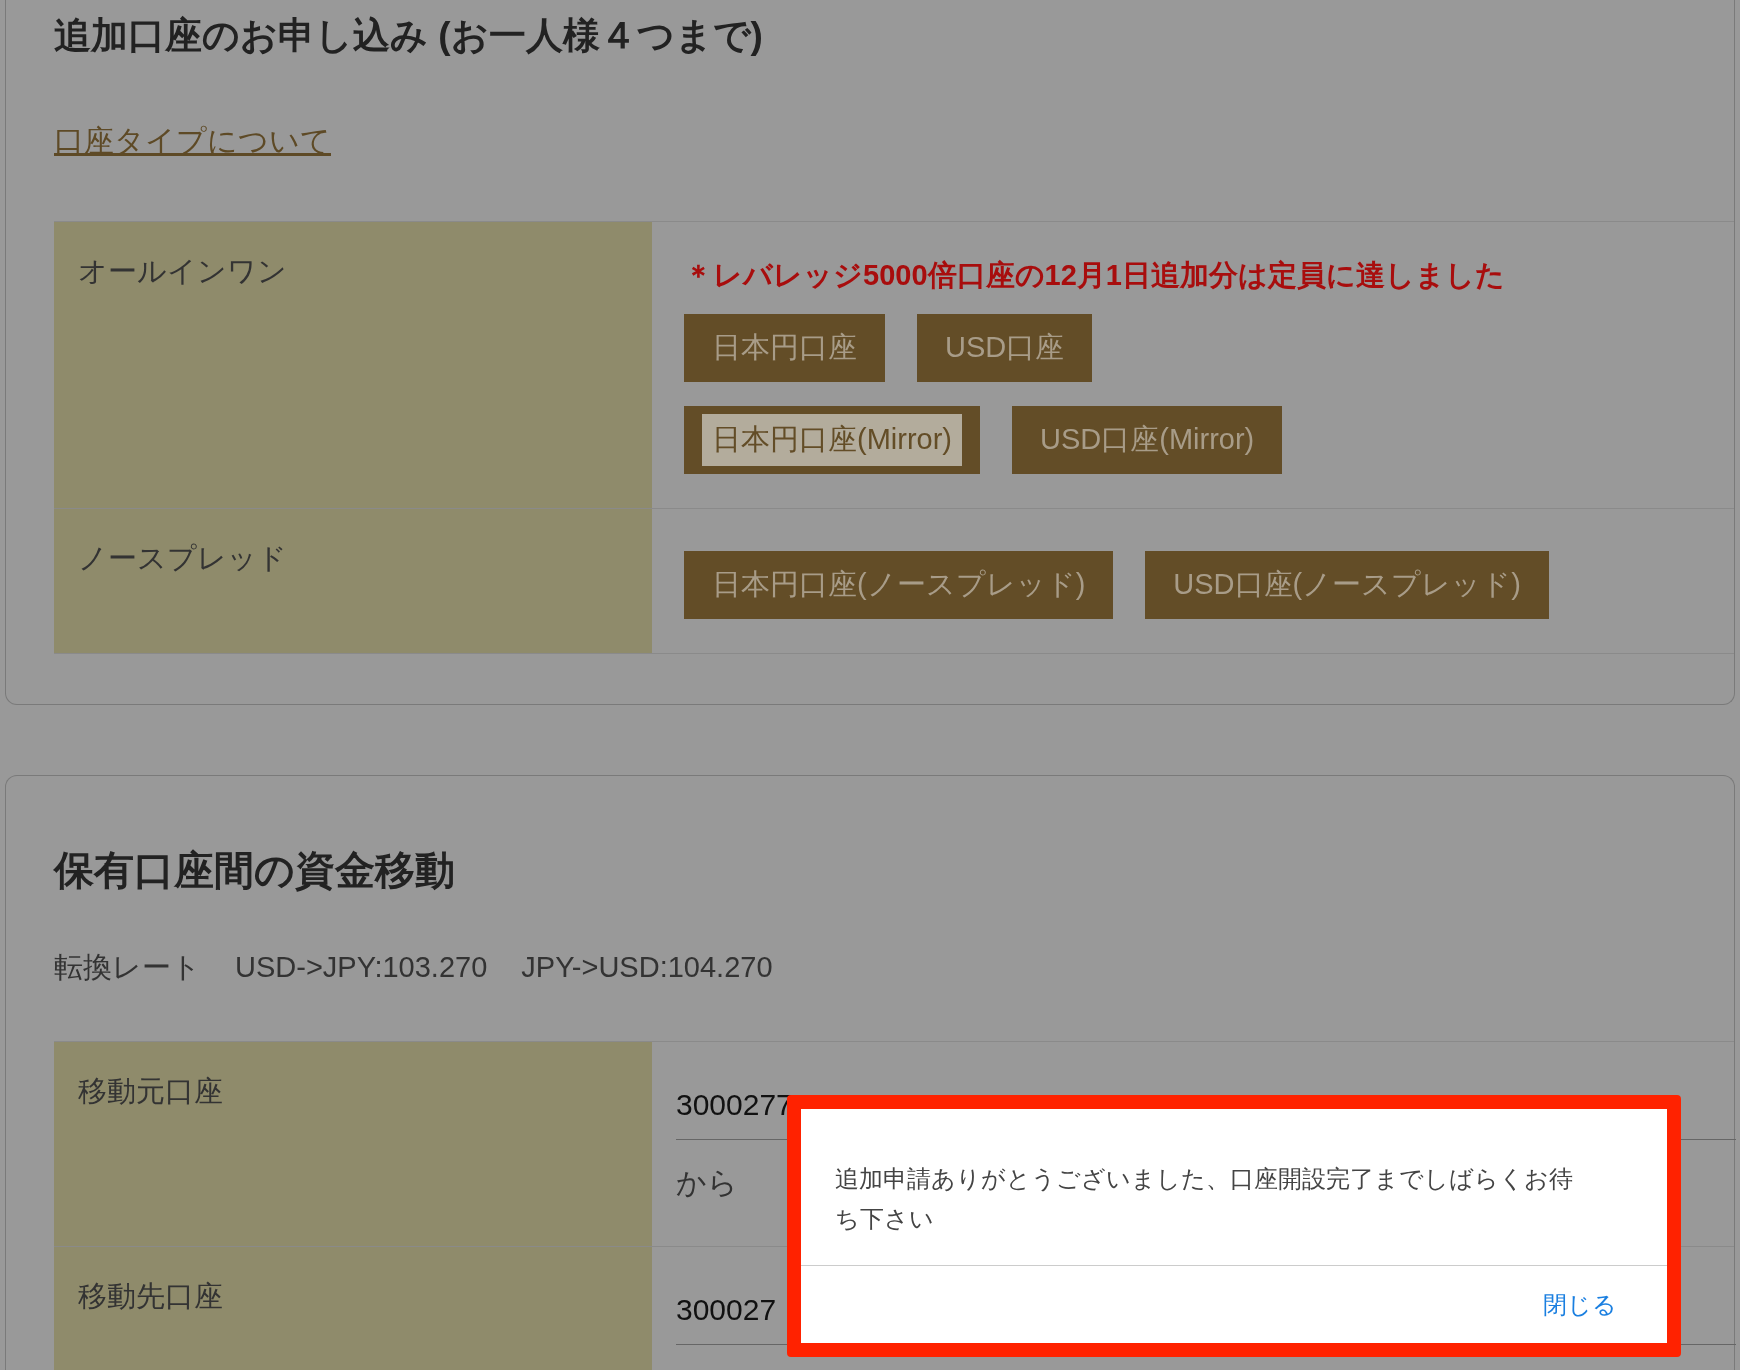 The height and width of the screenshot is (1370, 1740). Describe the element at coordinates (192, 140) in the screenshot. I see `account-type-link: 口座タイプについて` at that location.